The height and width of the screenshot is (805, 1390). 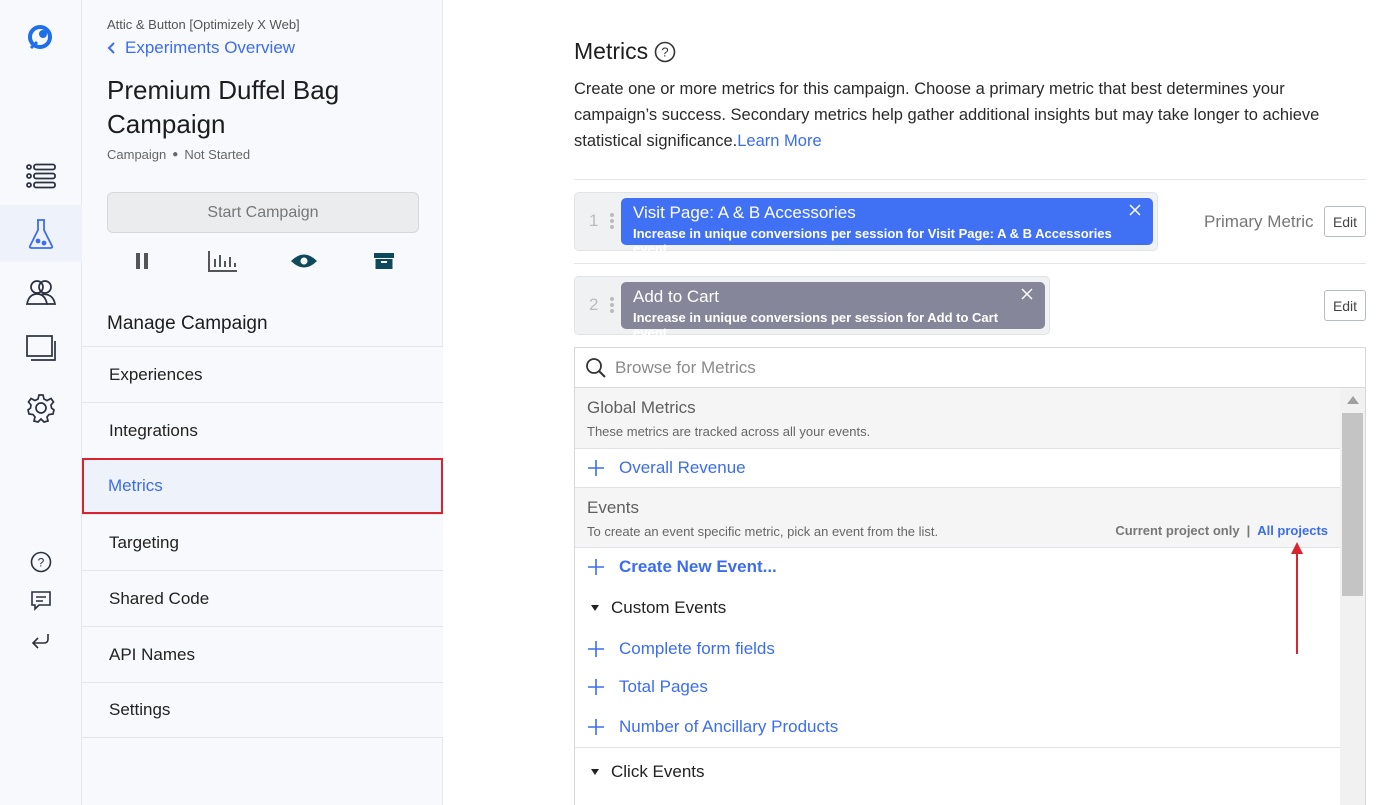 I want to click on campaign-meta: Campaign ● Not Started, so click(x=178, y=154).